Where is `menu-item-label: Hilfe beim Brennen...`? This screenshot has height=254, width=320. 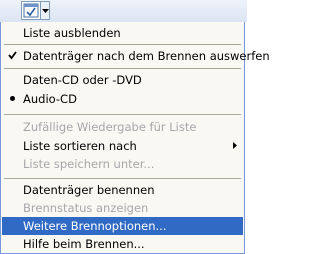 menu-item-label: Hilfe beim Brennen... is located at coordinates (84, 244).